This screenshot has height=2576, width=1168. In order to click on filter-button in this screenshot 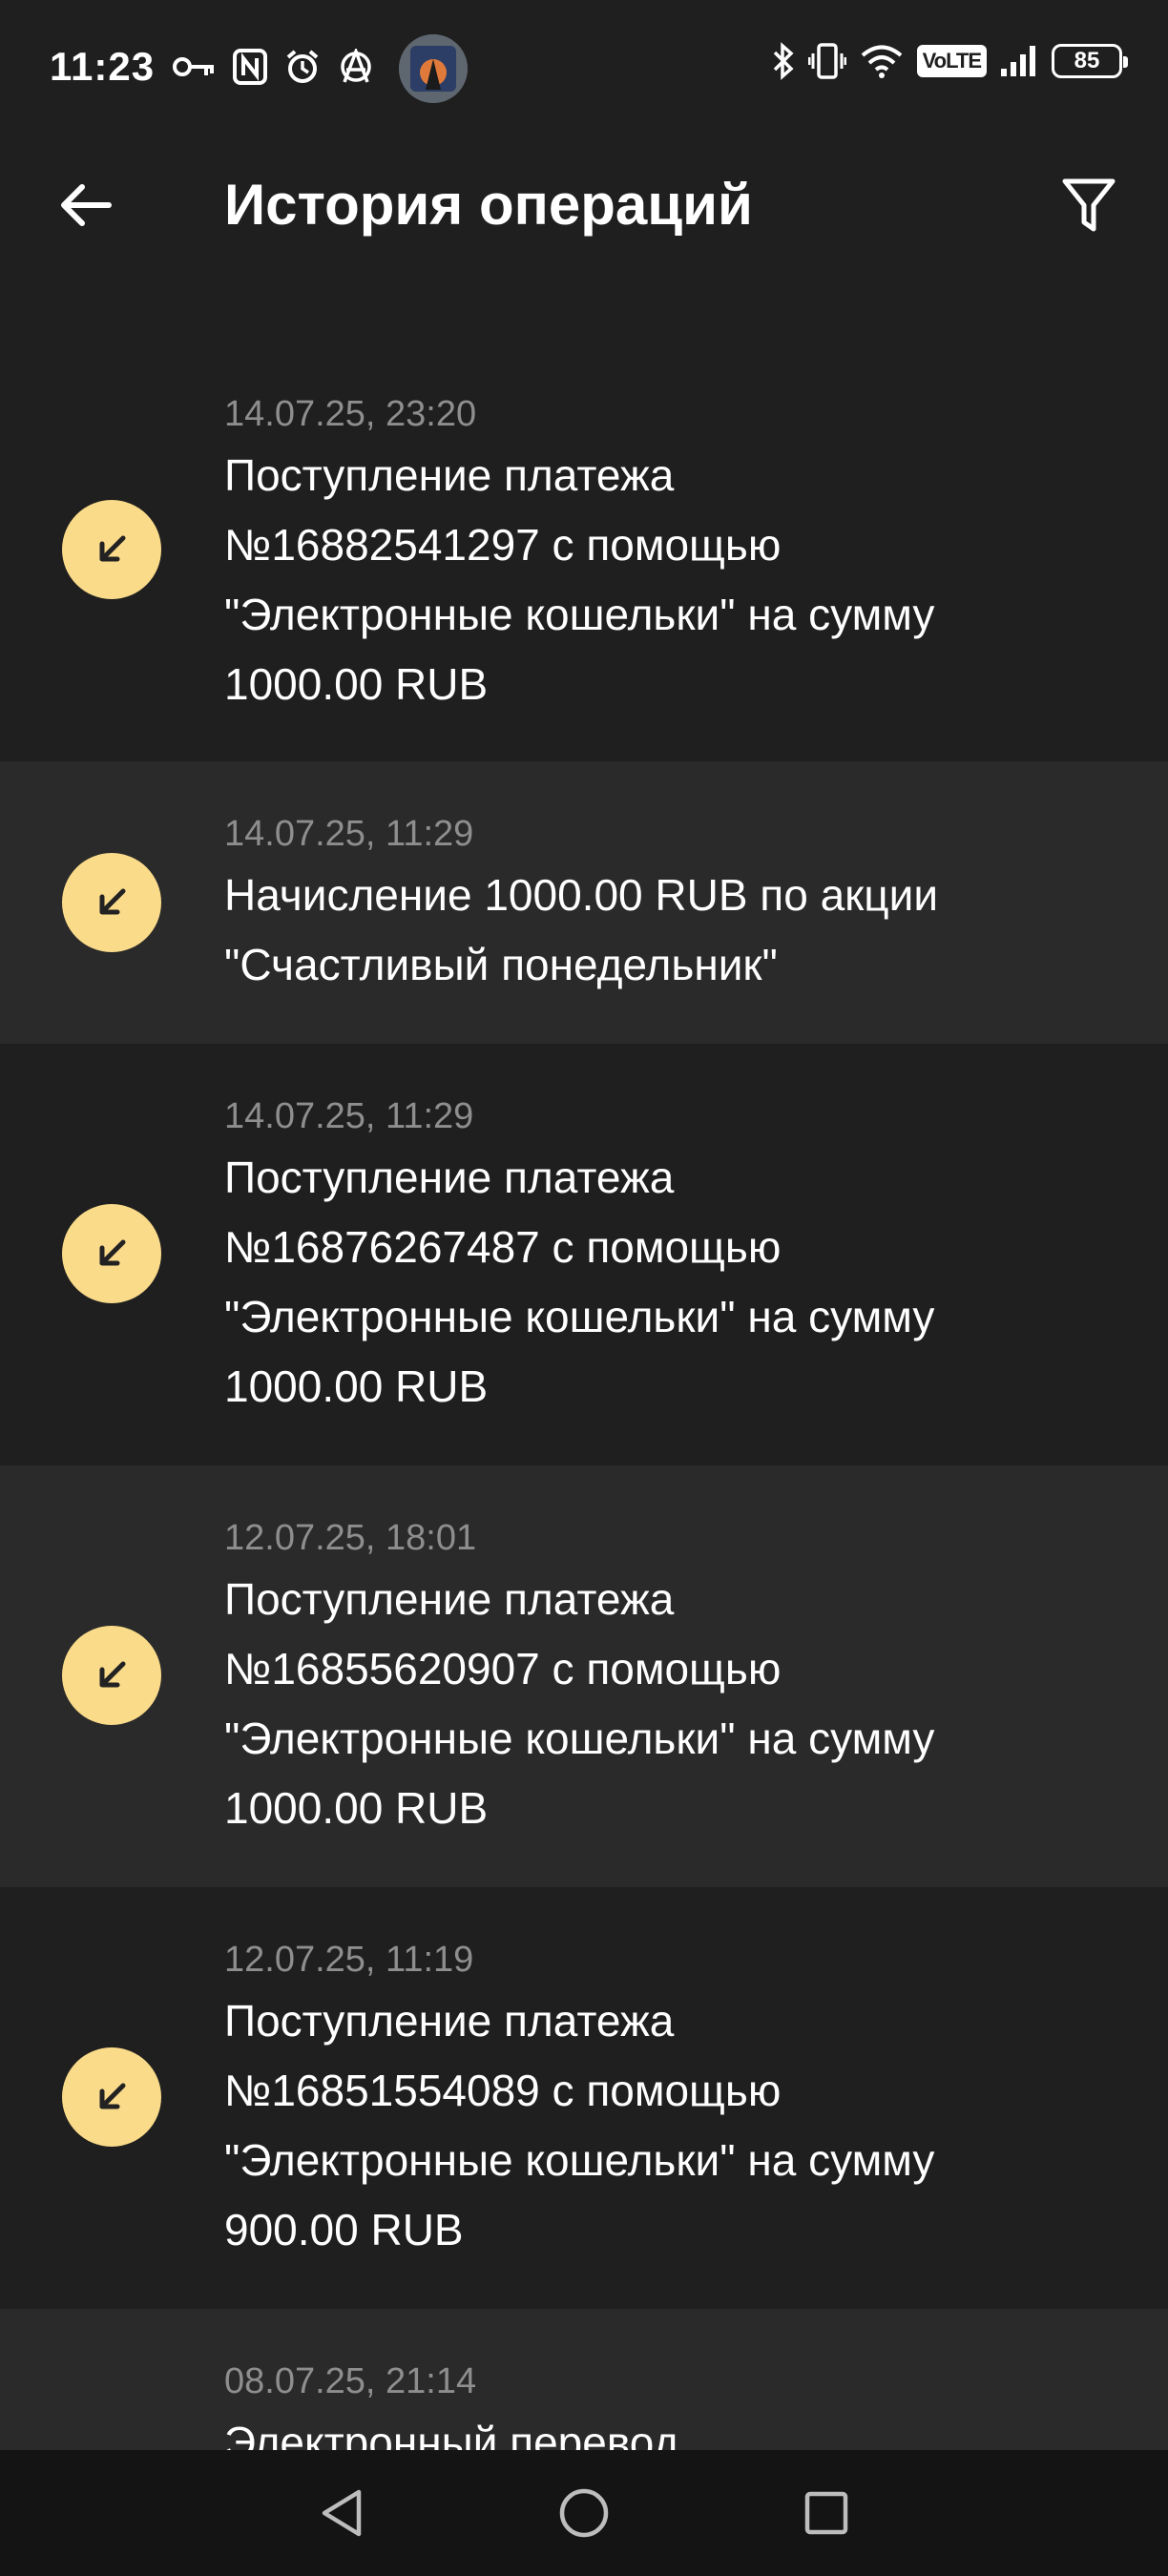, I will do `click(1088, 205)`.